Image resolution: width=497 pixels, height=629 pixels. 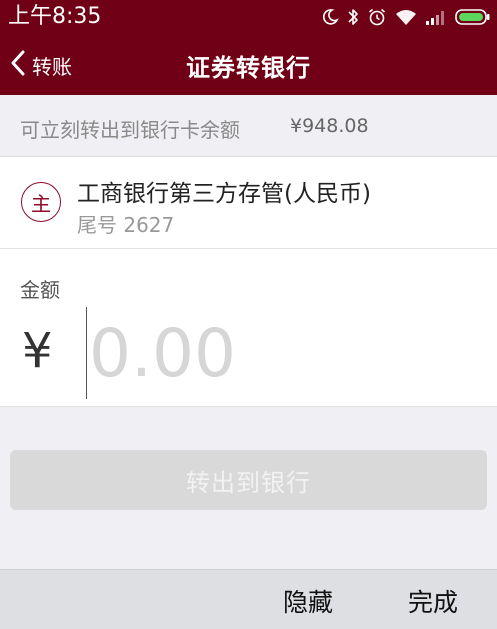 What do you see at coordinates (248, 480) in the screenshot?
I see `transfer-out-button: 转出到银行` at bounding box center [248, 480].